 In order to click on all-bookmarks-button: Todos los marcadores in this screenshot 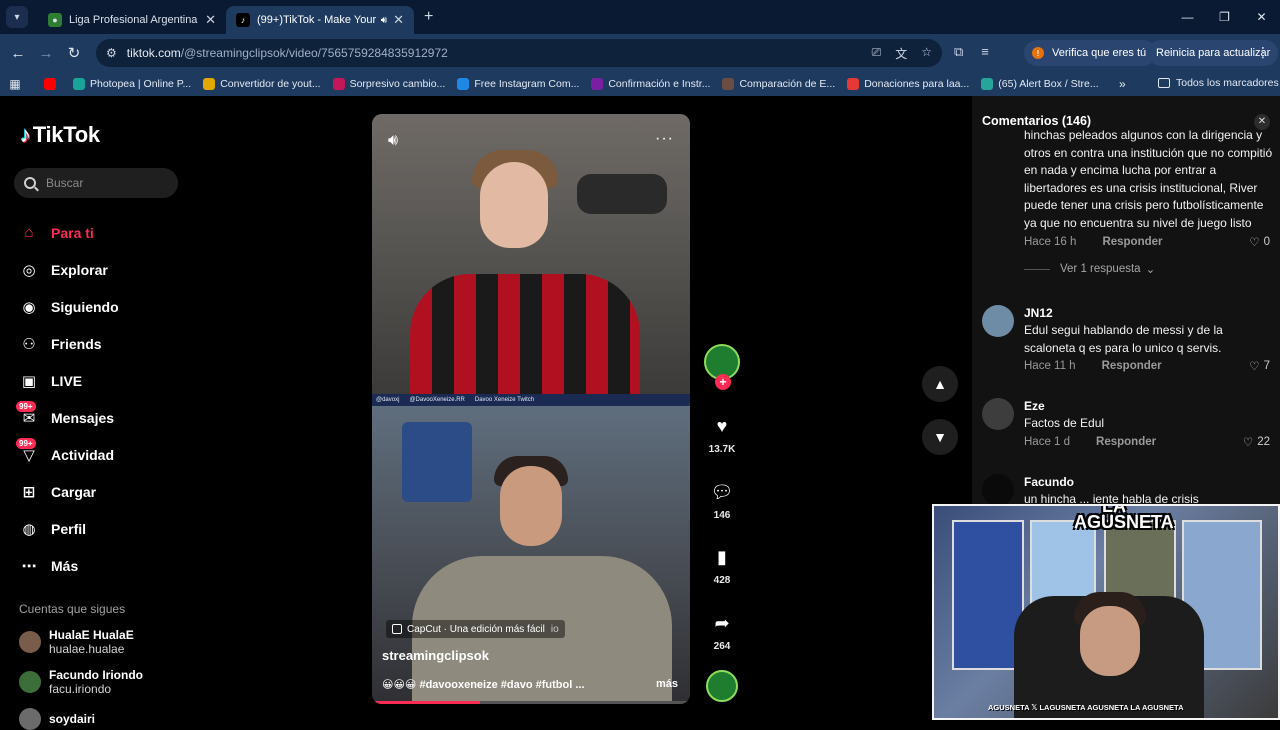, I will do `click(1218, 83)`.